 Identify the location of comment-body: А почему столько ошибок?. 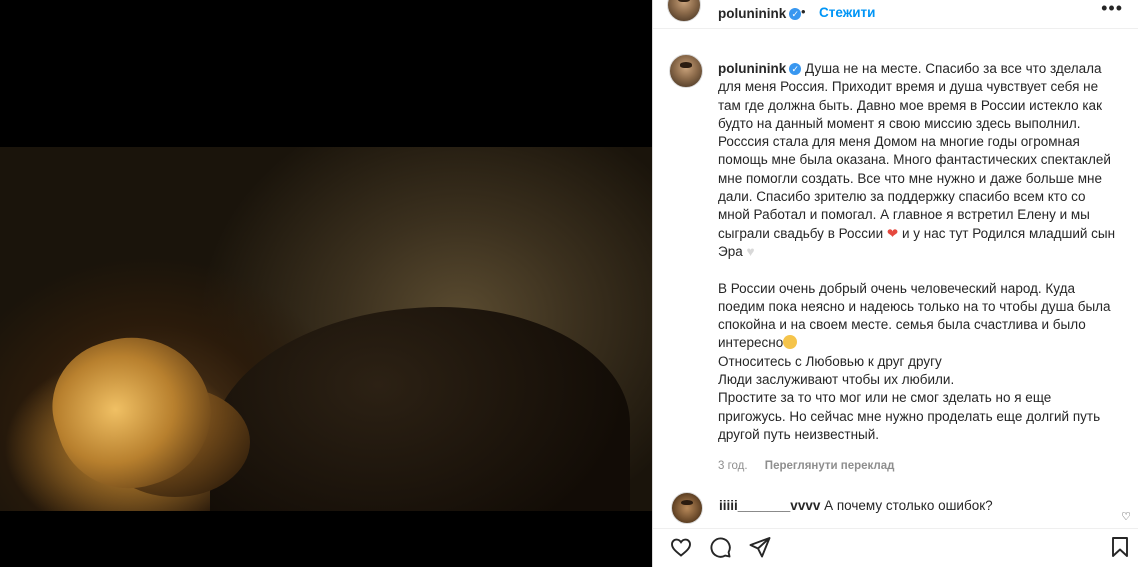
(908, 505).